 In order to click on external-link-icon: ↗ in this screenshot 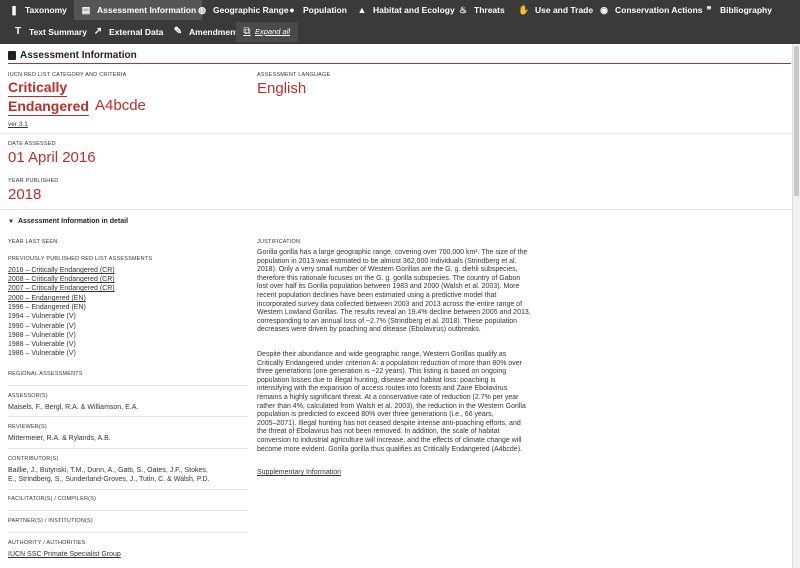, I will do `click(98, 31)`.